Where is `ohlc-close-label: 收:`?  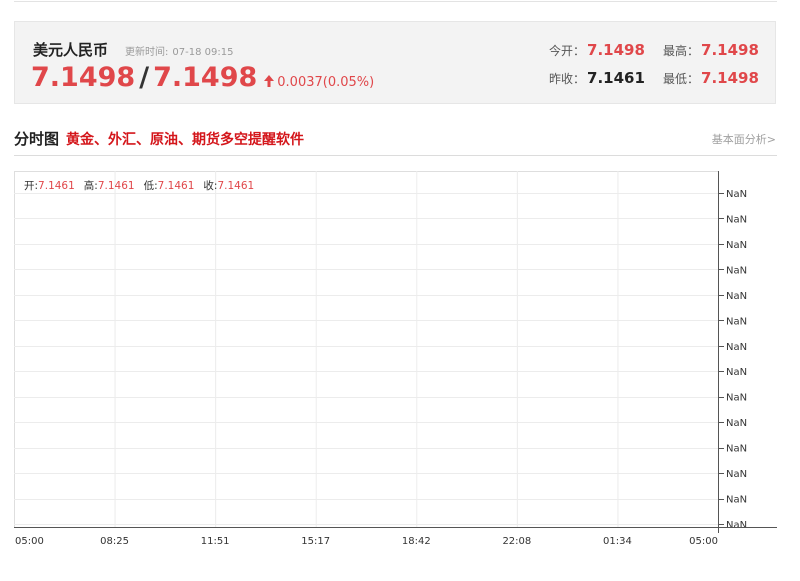 ohlc-close-label: 收: is located at coordinates (210, 186).